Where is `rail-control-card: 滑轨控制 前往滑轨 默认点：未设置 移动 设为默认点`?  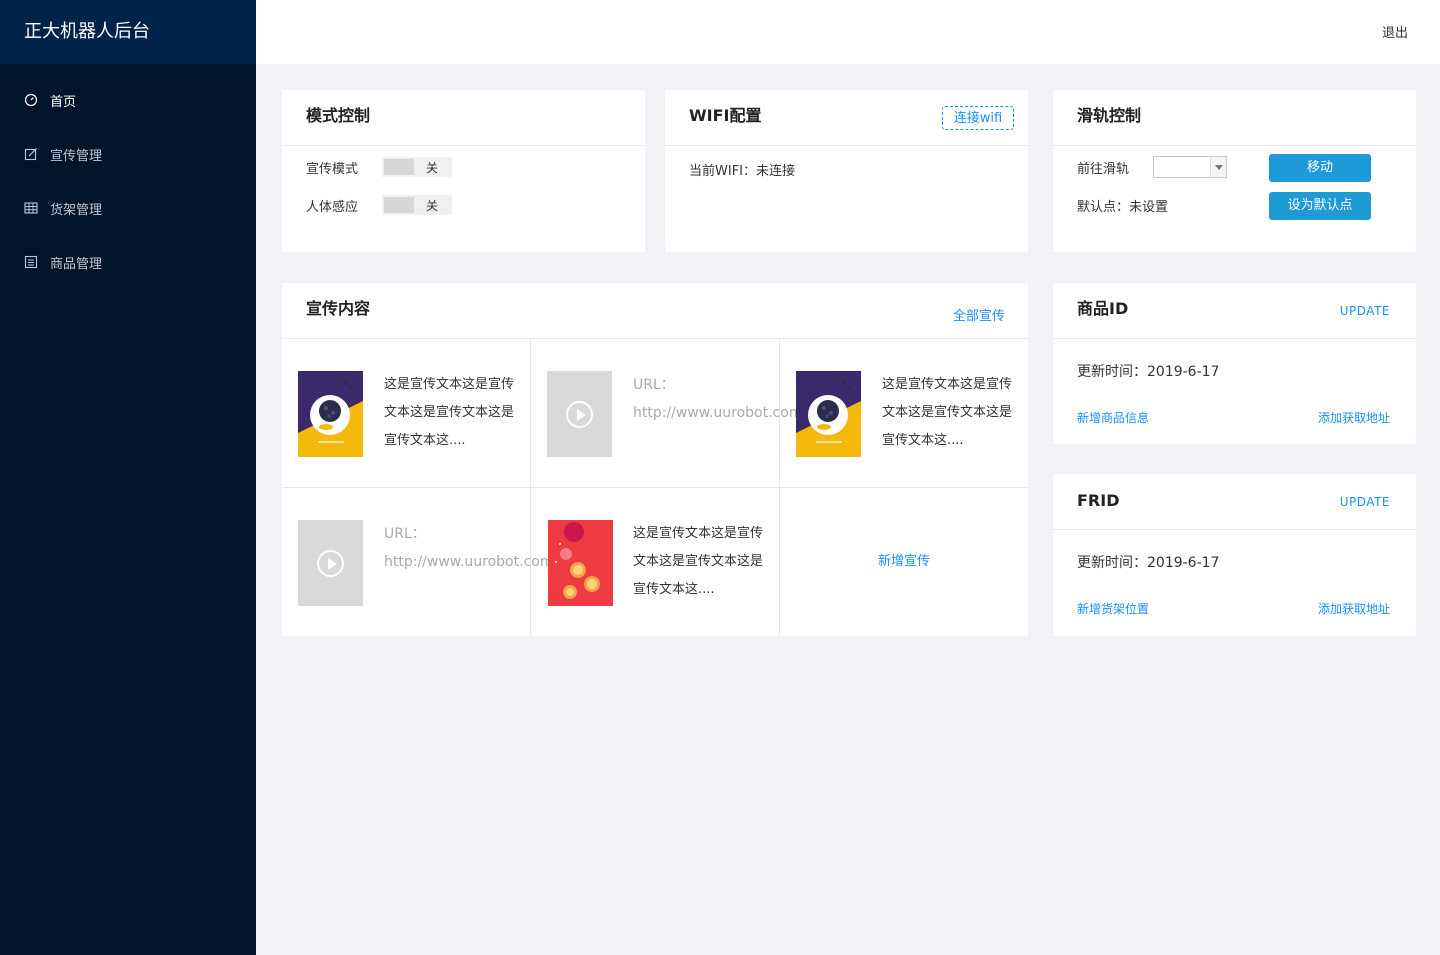 rail-control-card: 滑轨控制 前往滑轨 默认点：未设置 移动 设为默认点 is located at coordinates (1234, 171).